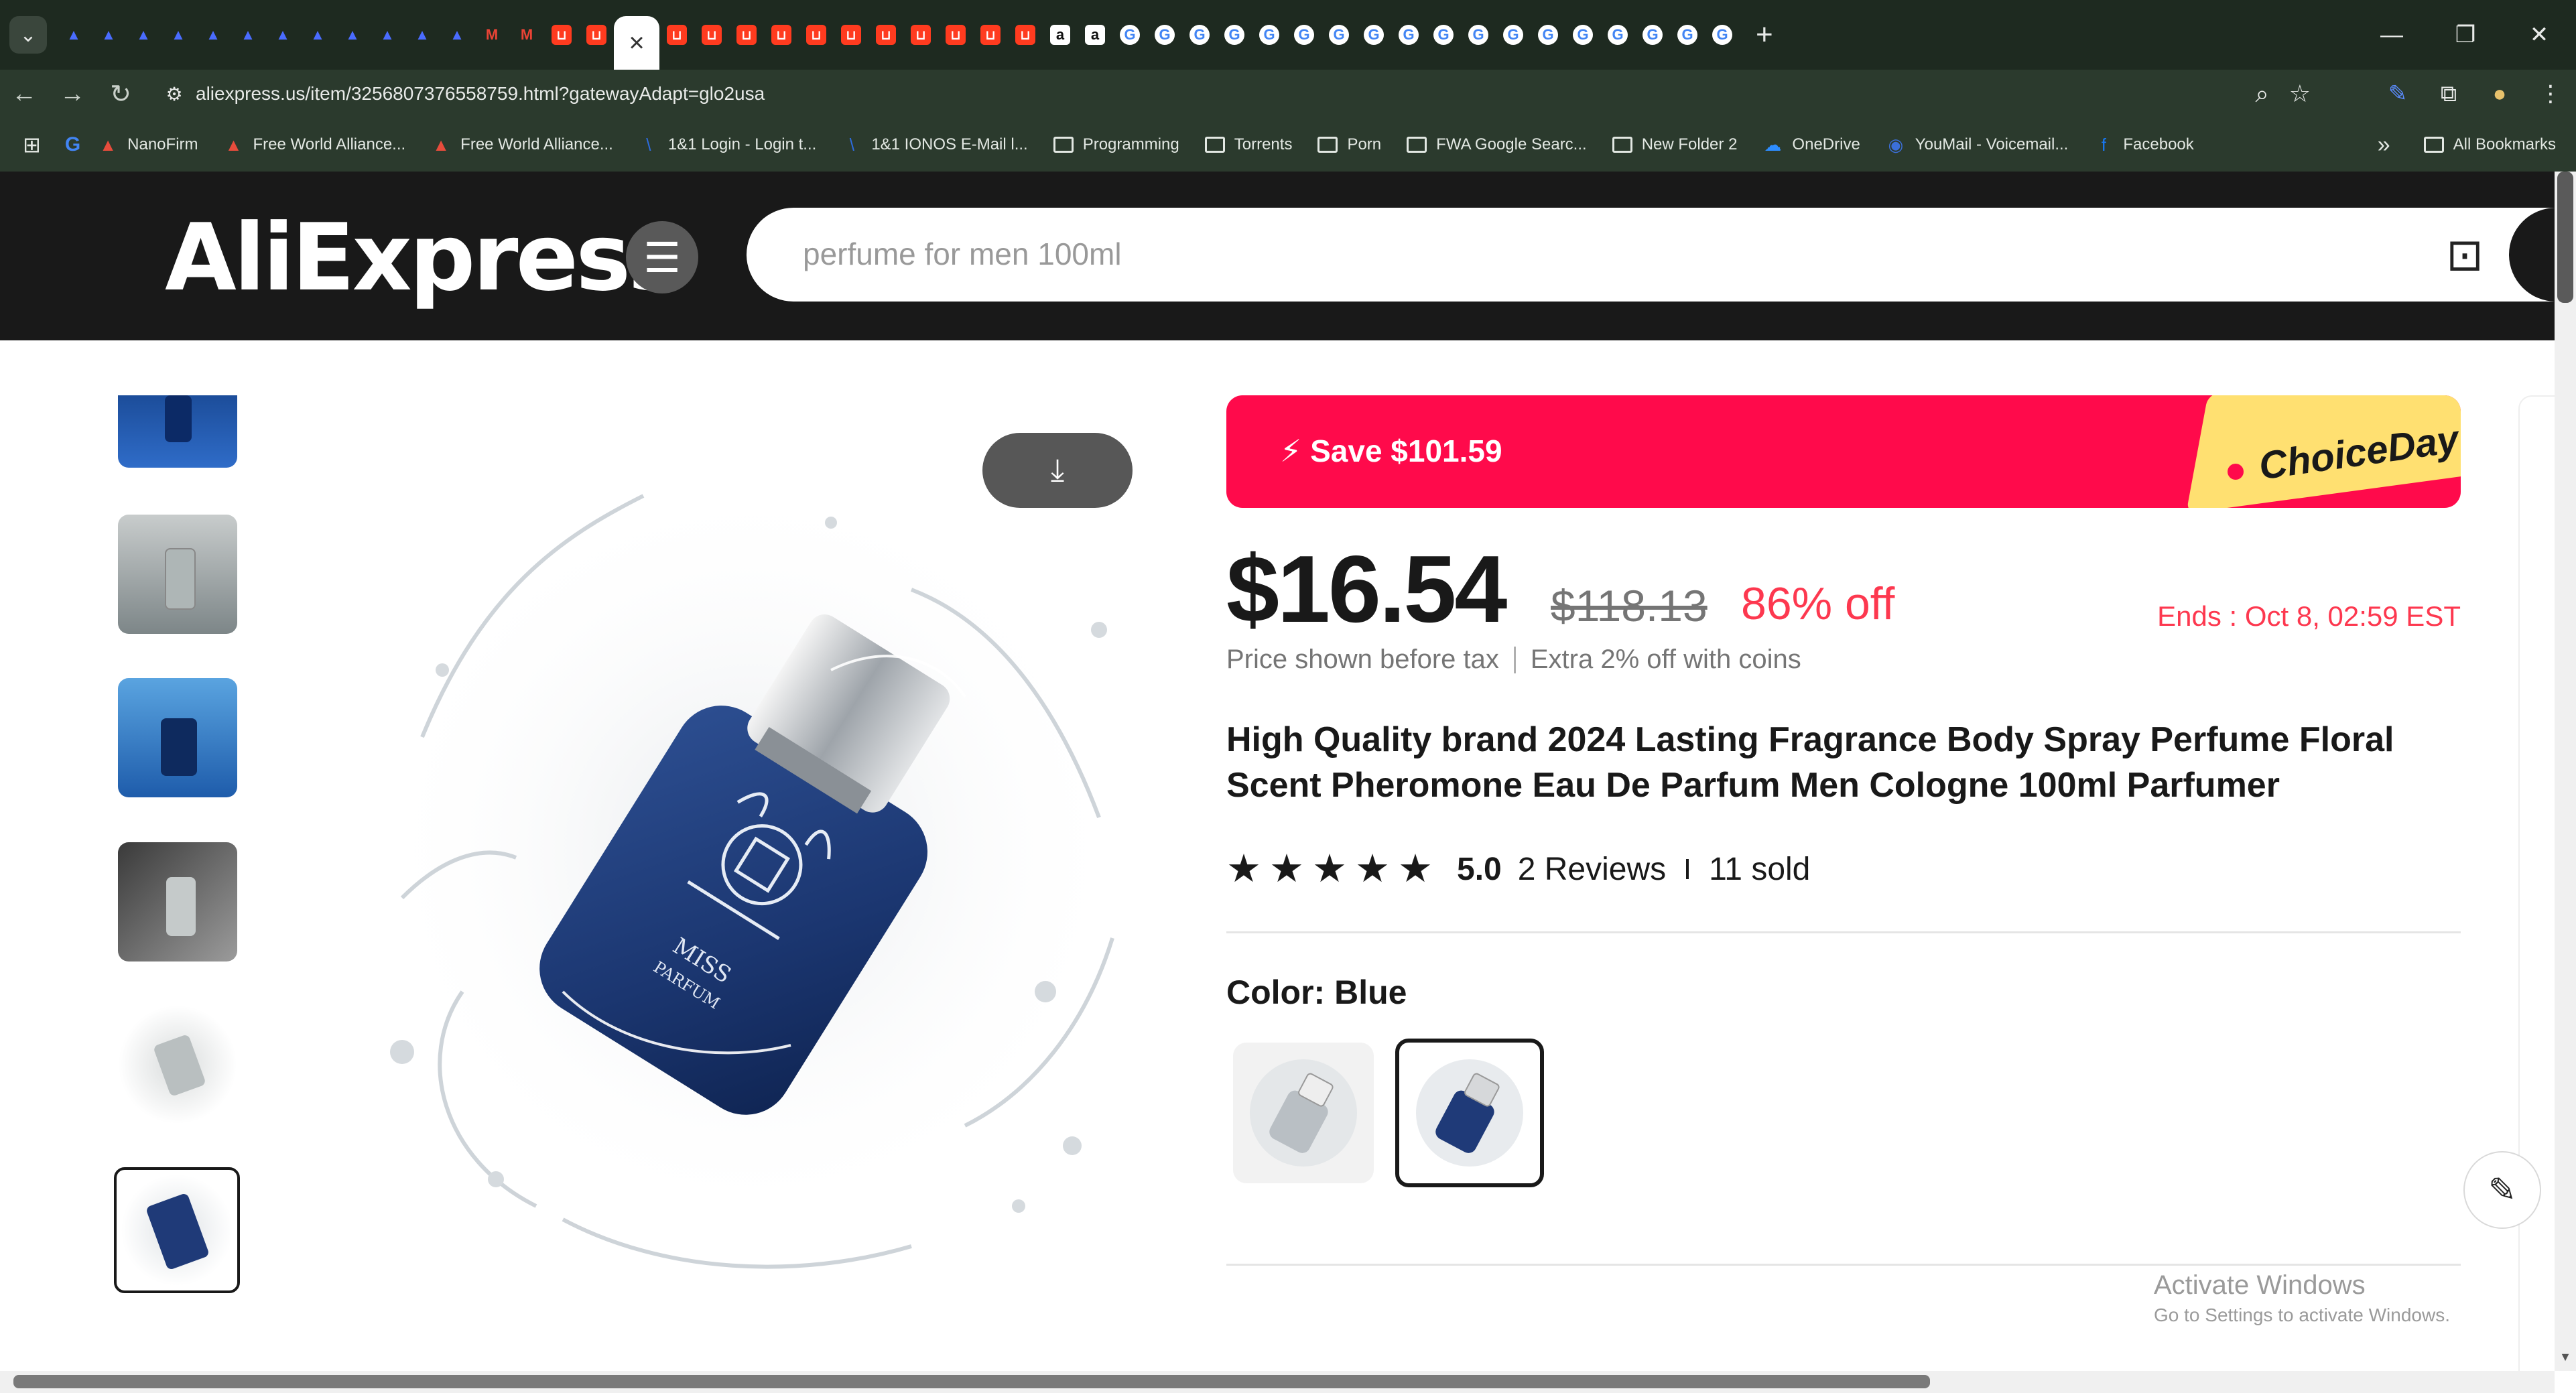 This screenshot has width=2576, height=1393. Describe the element at coordinates (2565, 771) in the screenshot. I see `vertical-scrollbar: ▲ ▼` at that location.